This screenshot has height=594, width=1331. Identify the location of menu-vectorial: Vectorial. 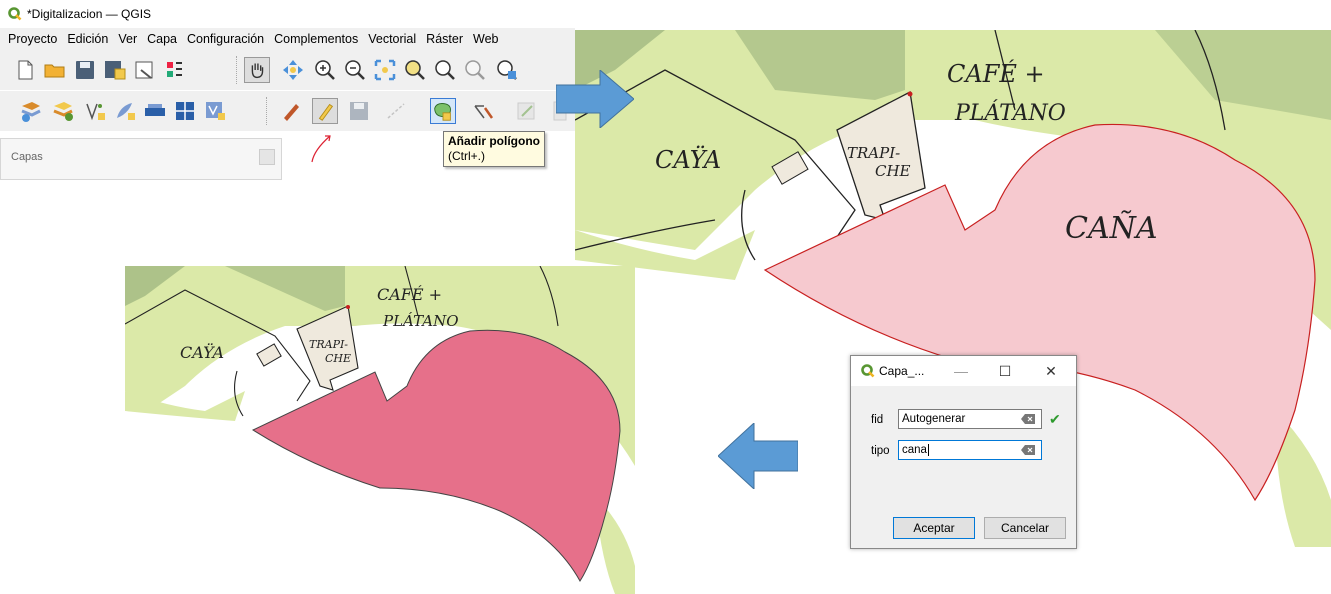
(392, 39).